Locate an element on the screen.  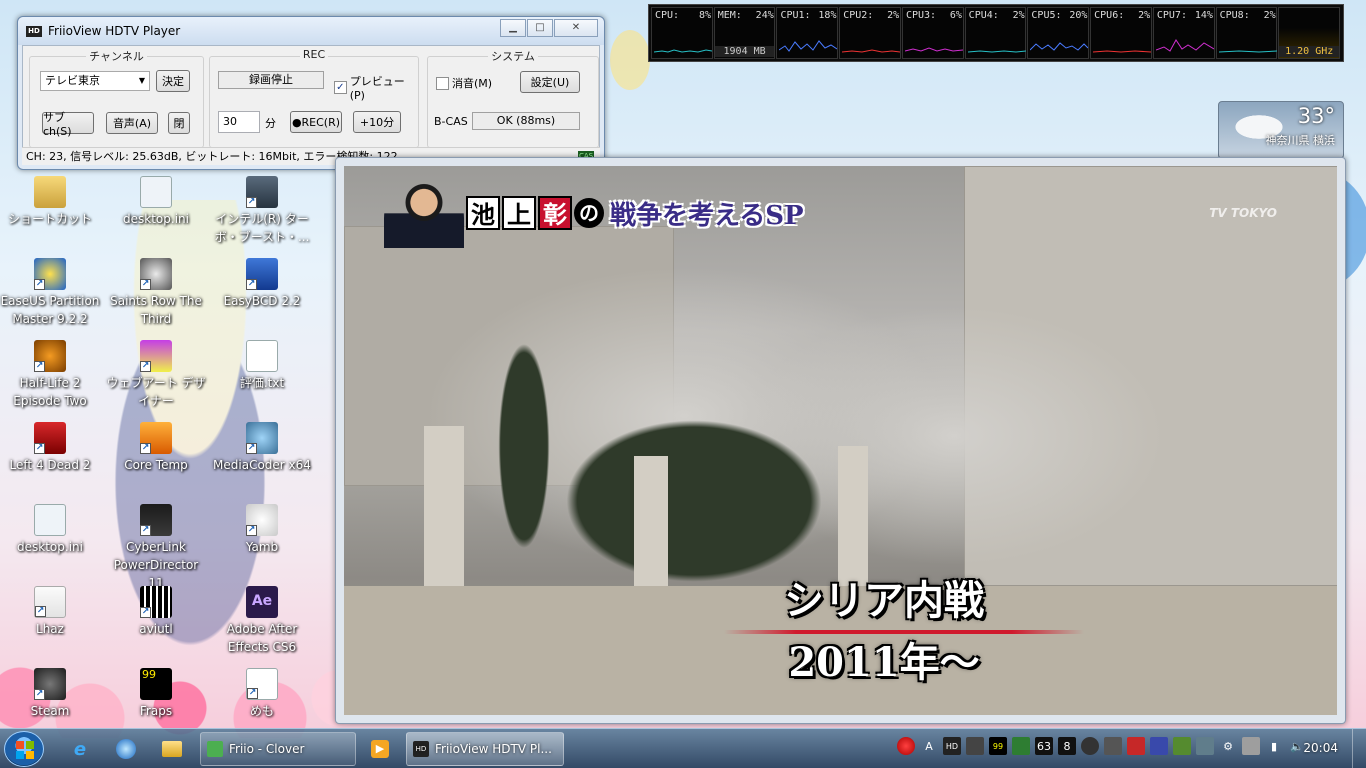
ime-icon: A is located at coordinates (929, 746).